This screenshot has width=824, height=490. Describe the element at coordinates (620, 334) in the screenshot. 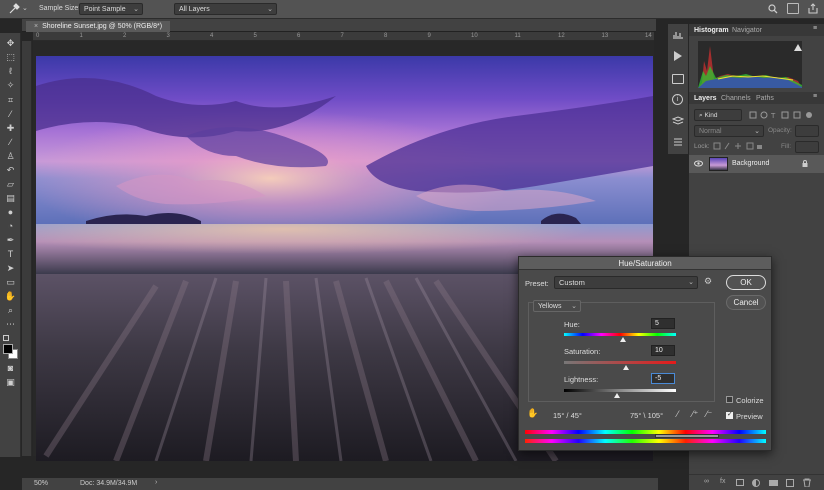

I see `hue-slider-track` at that location.